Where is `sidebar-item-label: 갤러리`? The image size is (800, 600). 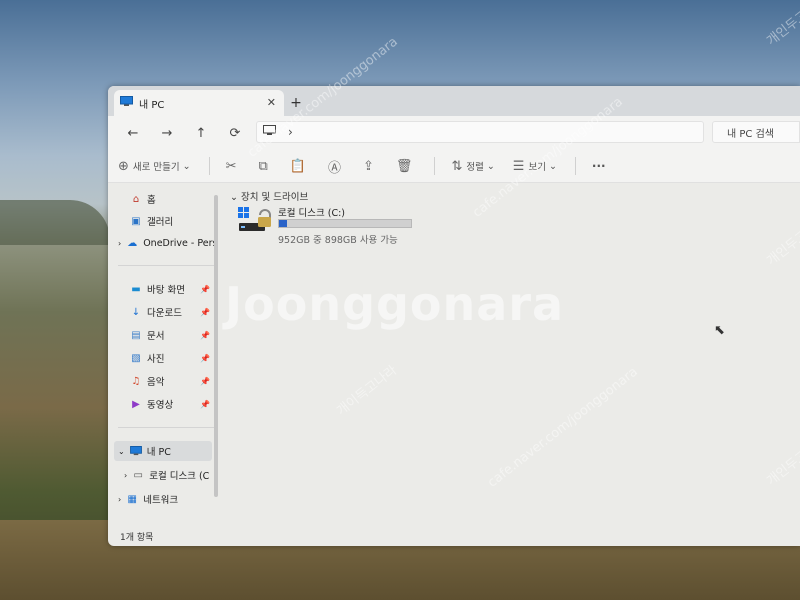
sidebar-item-label: 갤러리 is located at coordinates (160, 222).